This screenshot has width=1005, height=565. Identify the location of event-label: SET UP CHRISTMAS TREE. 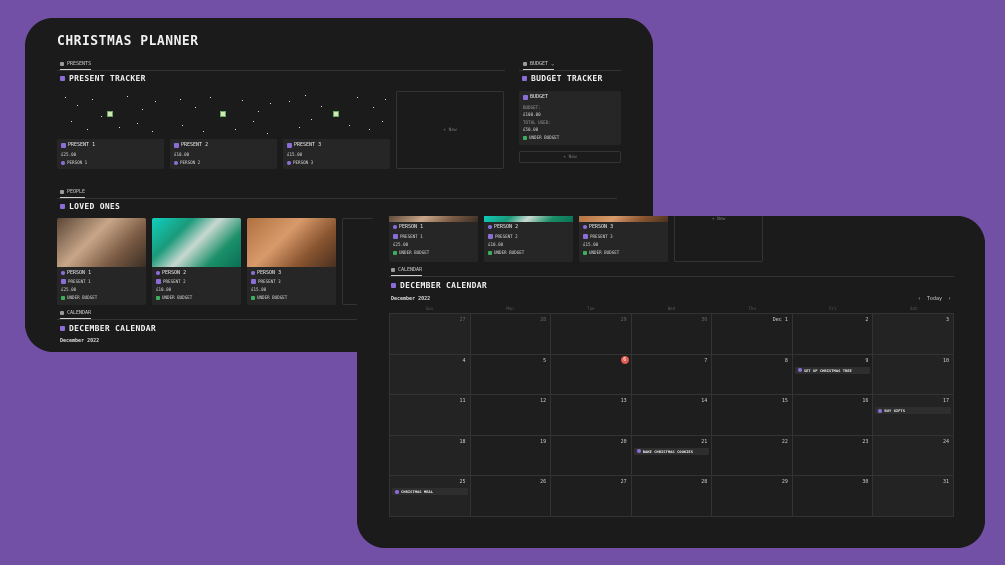
(827, 370).